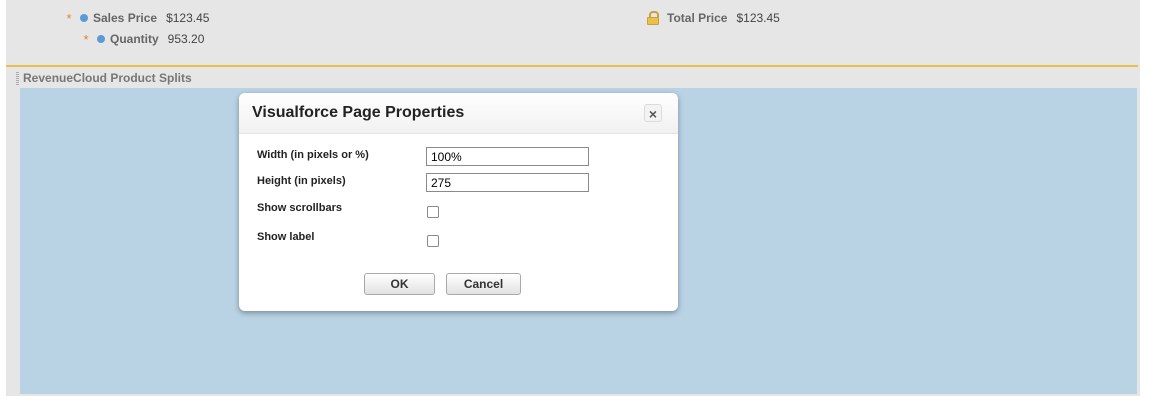 The width and height of the screenshot is (1154, 407). I want to click on show-label-label: Show label, so click(286, 237).